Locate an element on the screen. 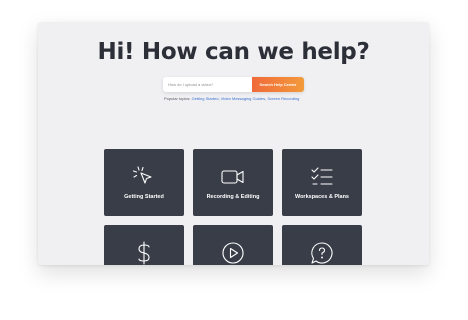 The height and width of the screenshot is (320, 468). category-card-billing is located at coordinates (144, 245).